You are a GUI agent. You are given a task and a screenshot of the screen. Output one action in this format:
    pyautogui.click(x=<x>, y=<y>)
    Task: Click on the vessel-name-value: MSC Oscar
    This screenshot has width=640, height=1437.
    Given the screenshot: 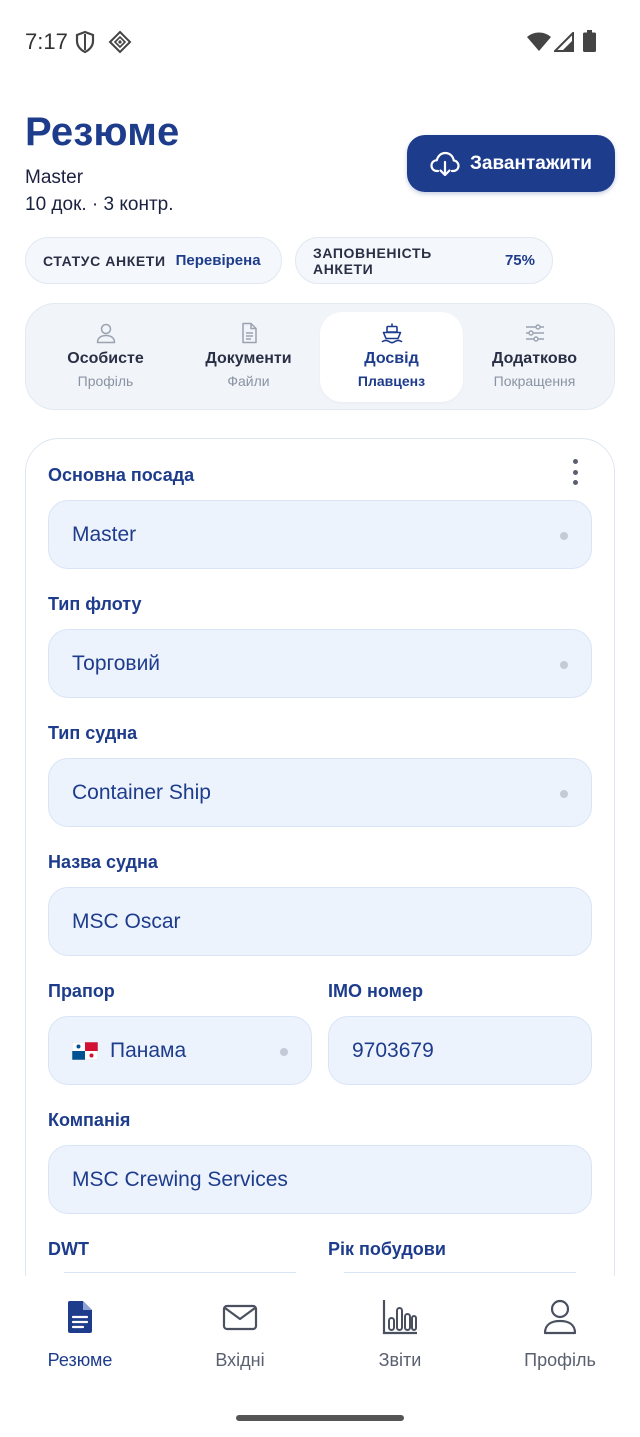 What is the action you would take?
    pyautogui.click(x=126, y=921)
    